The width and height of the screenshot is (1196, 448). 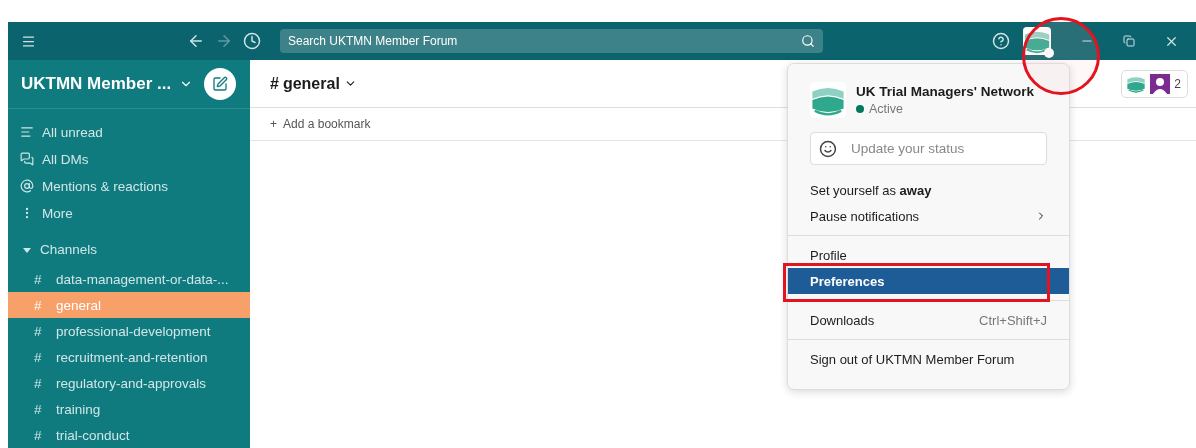 I want to click on compose-button, so click(x=220, y=84).